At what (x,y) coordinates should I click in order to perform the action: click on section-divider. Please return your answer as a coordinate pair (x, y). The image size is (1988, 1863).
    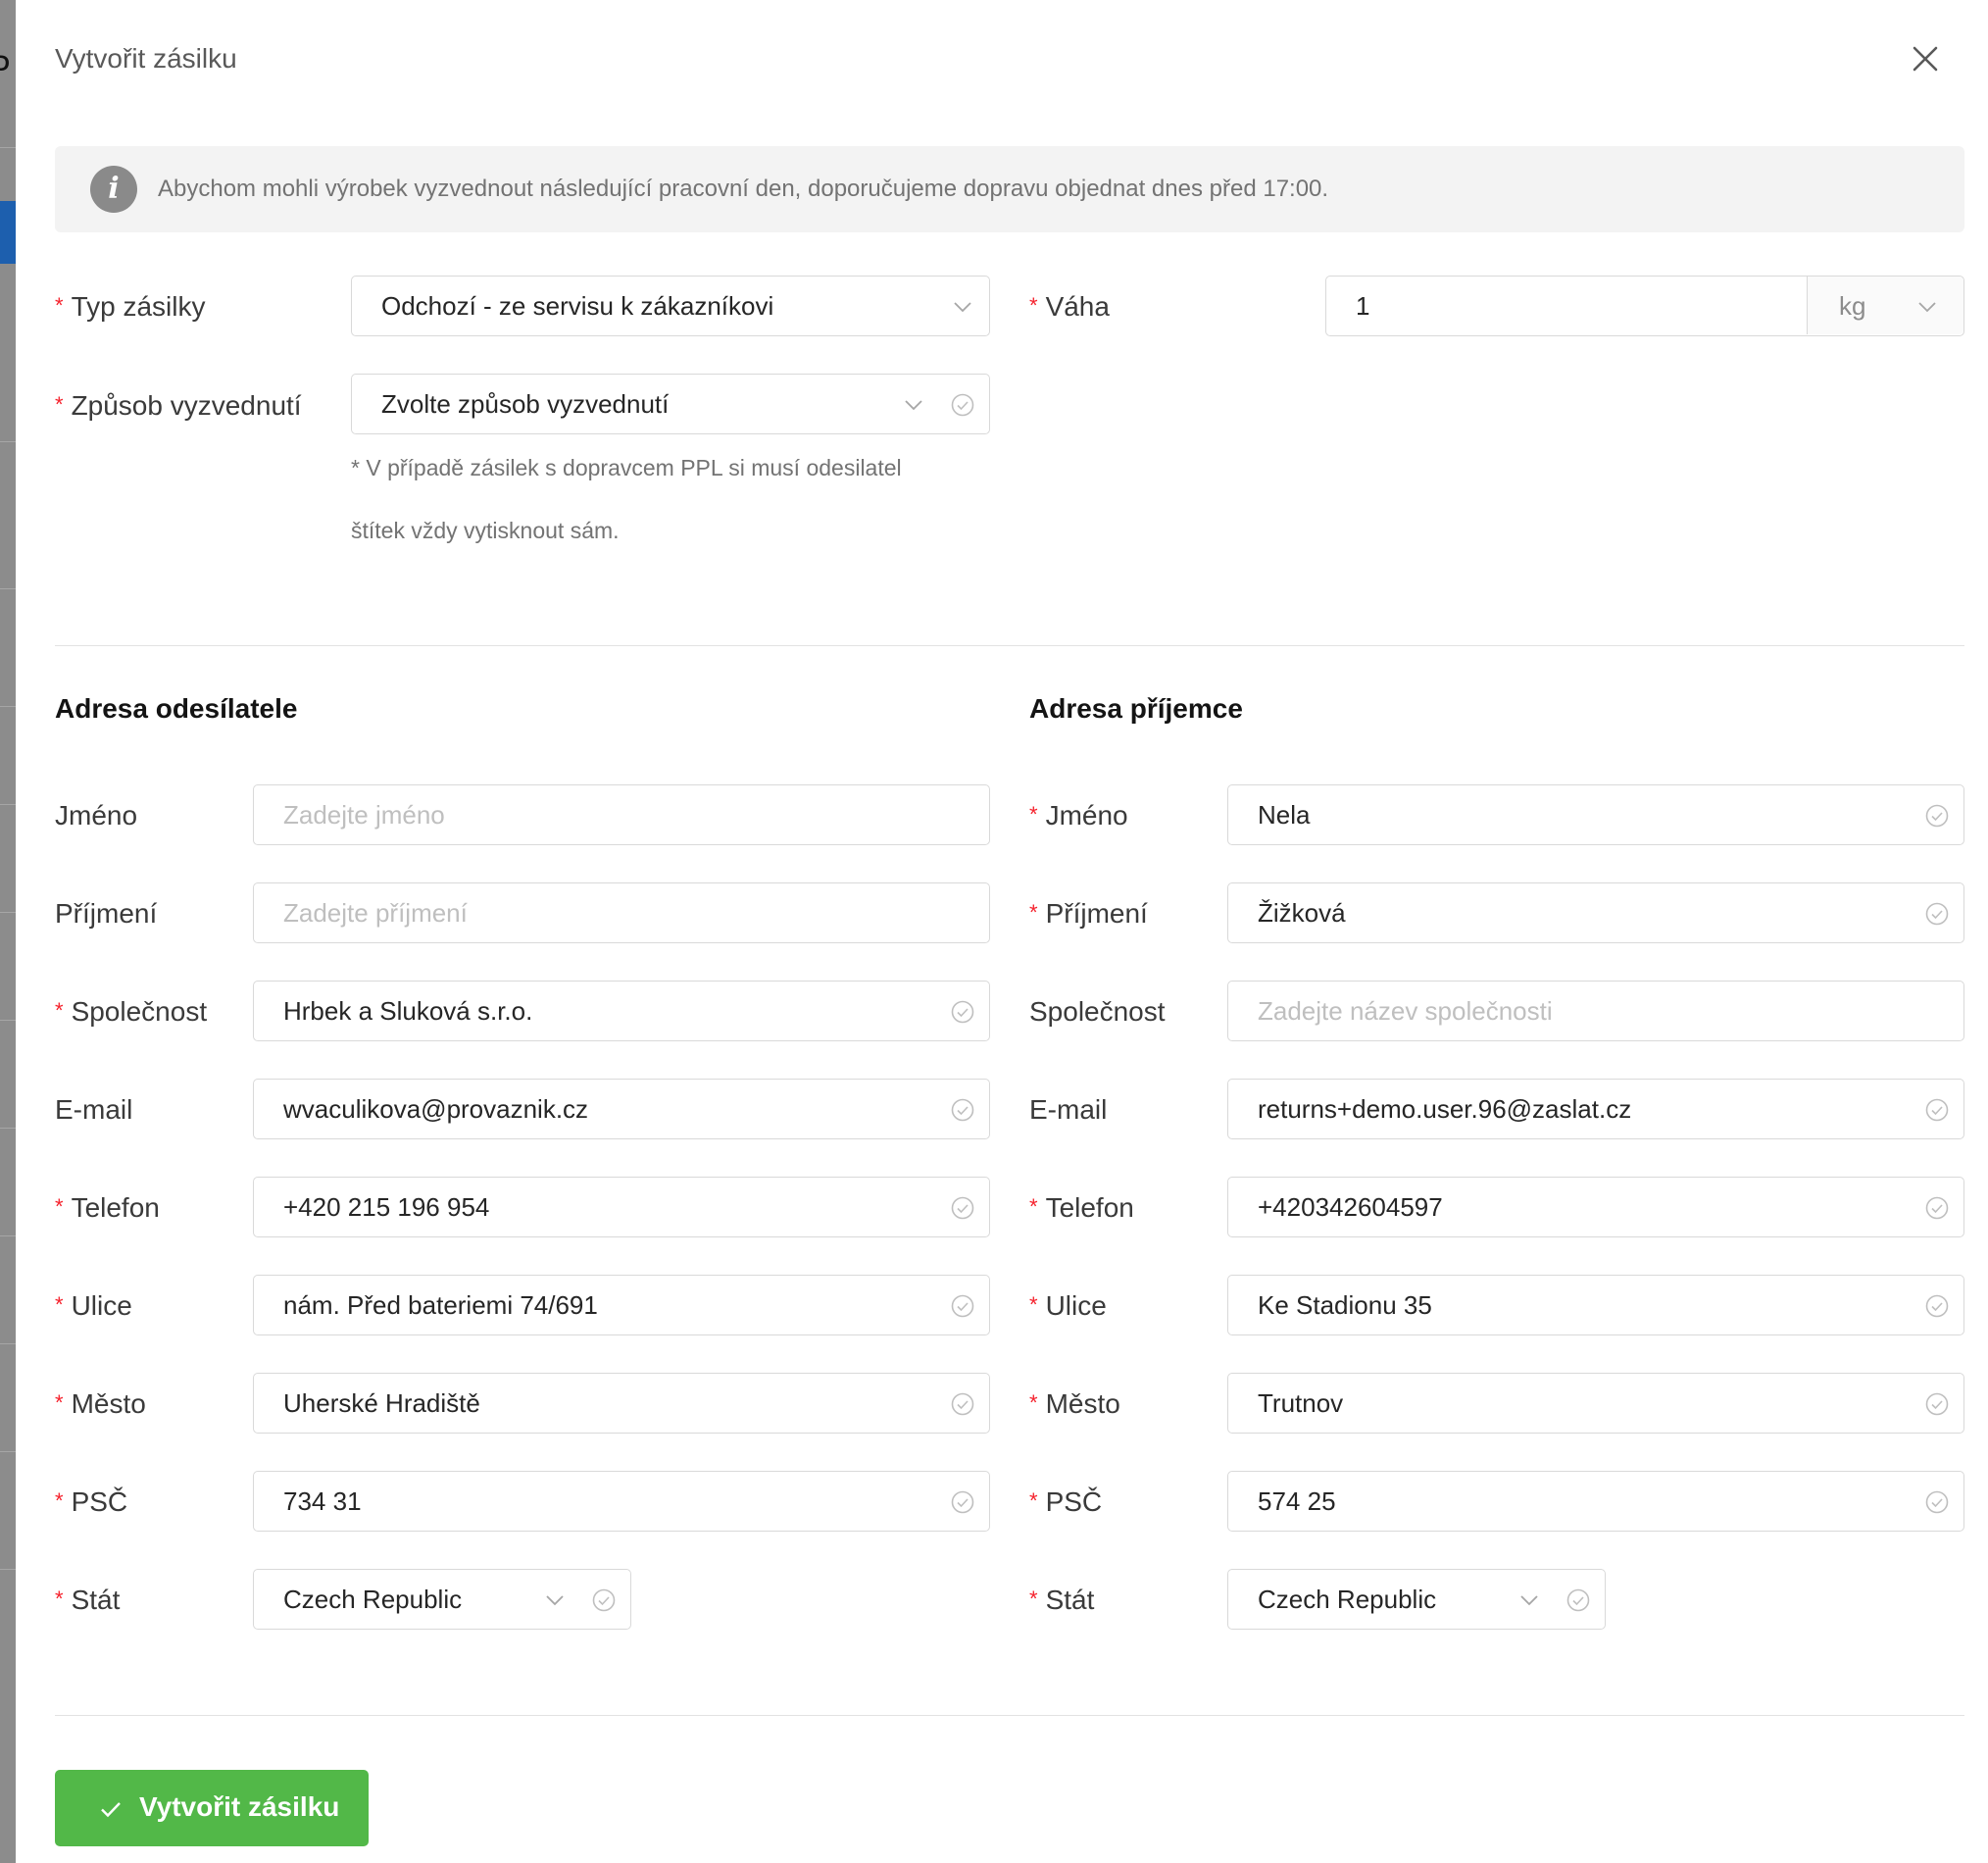
    Looking at the image, I should click on (1009, 646).